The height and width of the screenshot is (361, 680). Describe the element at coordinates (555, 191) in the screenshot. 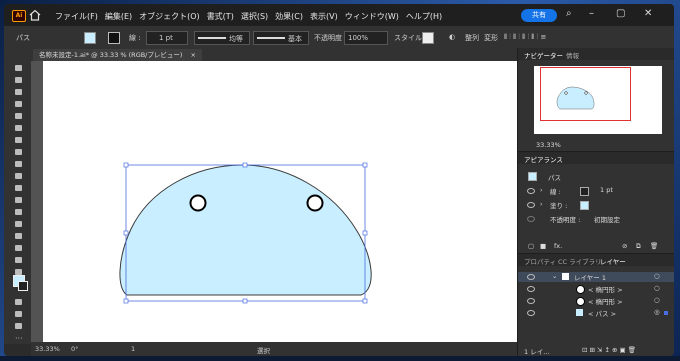

I see `appearance-stroke-label: 線 :` at that location.